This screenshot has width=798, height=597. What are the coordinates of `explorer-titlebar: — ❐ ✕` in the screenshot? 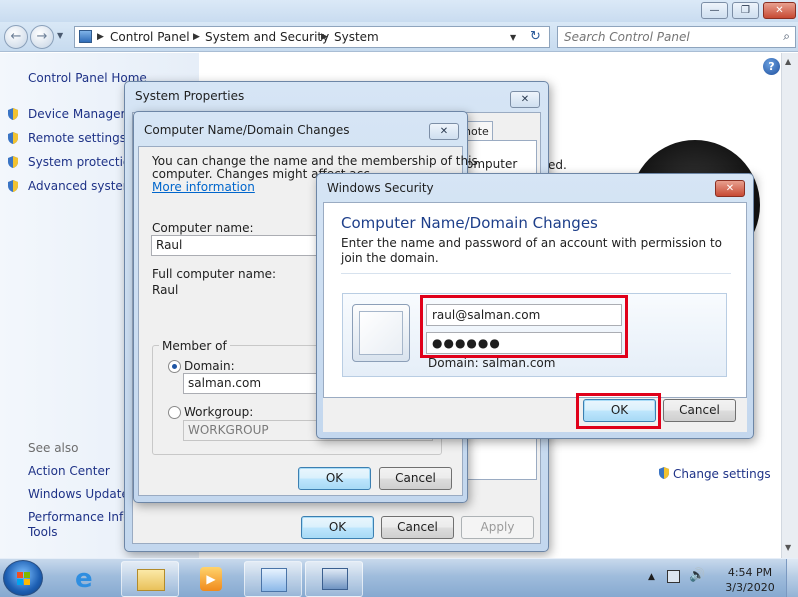 It's located at (399, 11).